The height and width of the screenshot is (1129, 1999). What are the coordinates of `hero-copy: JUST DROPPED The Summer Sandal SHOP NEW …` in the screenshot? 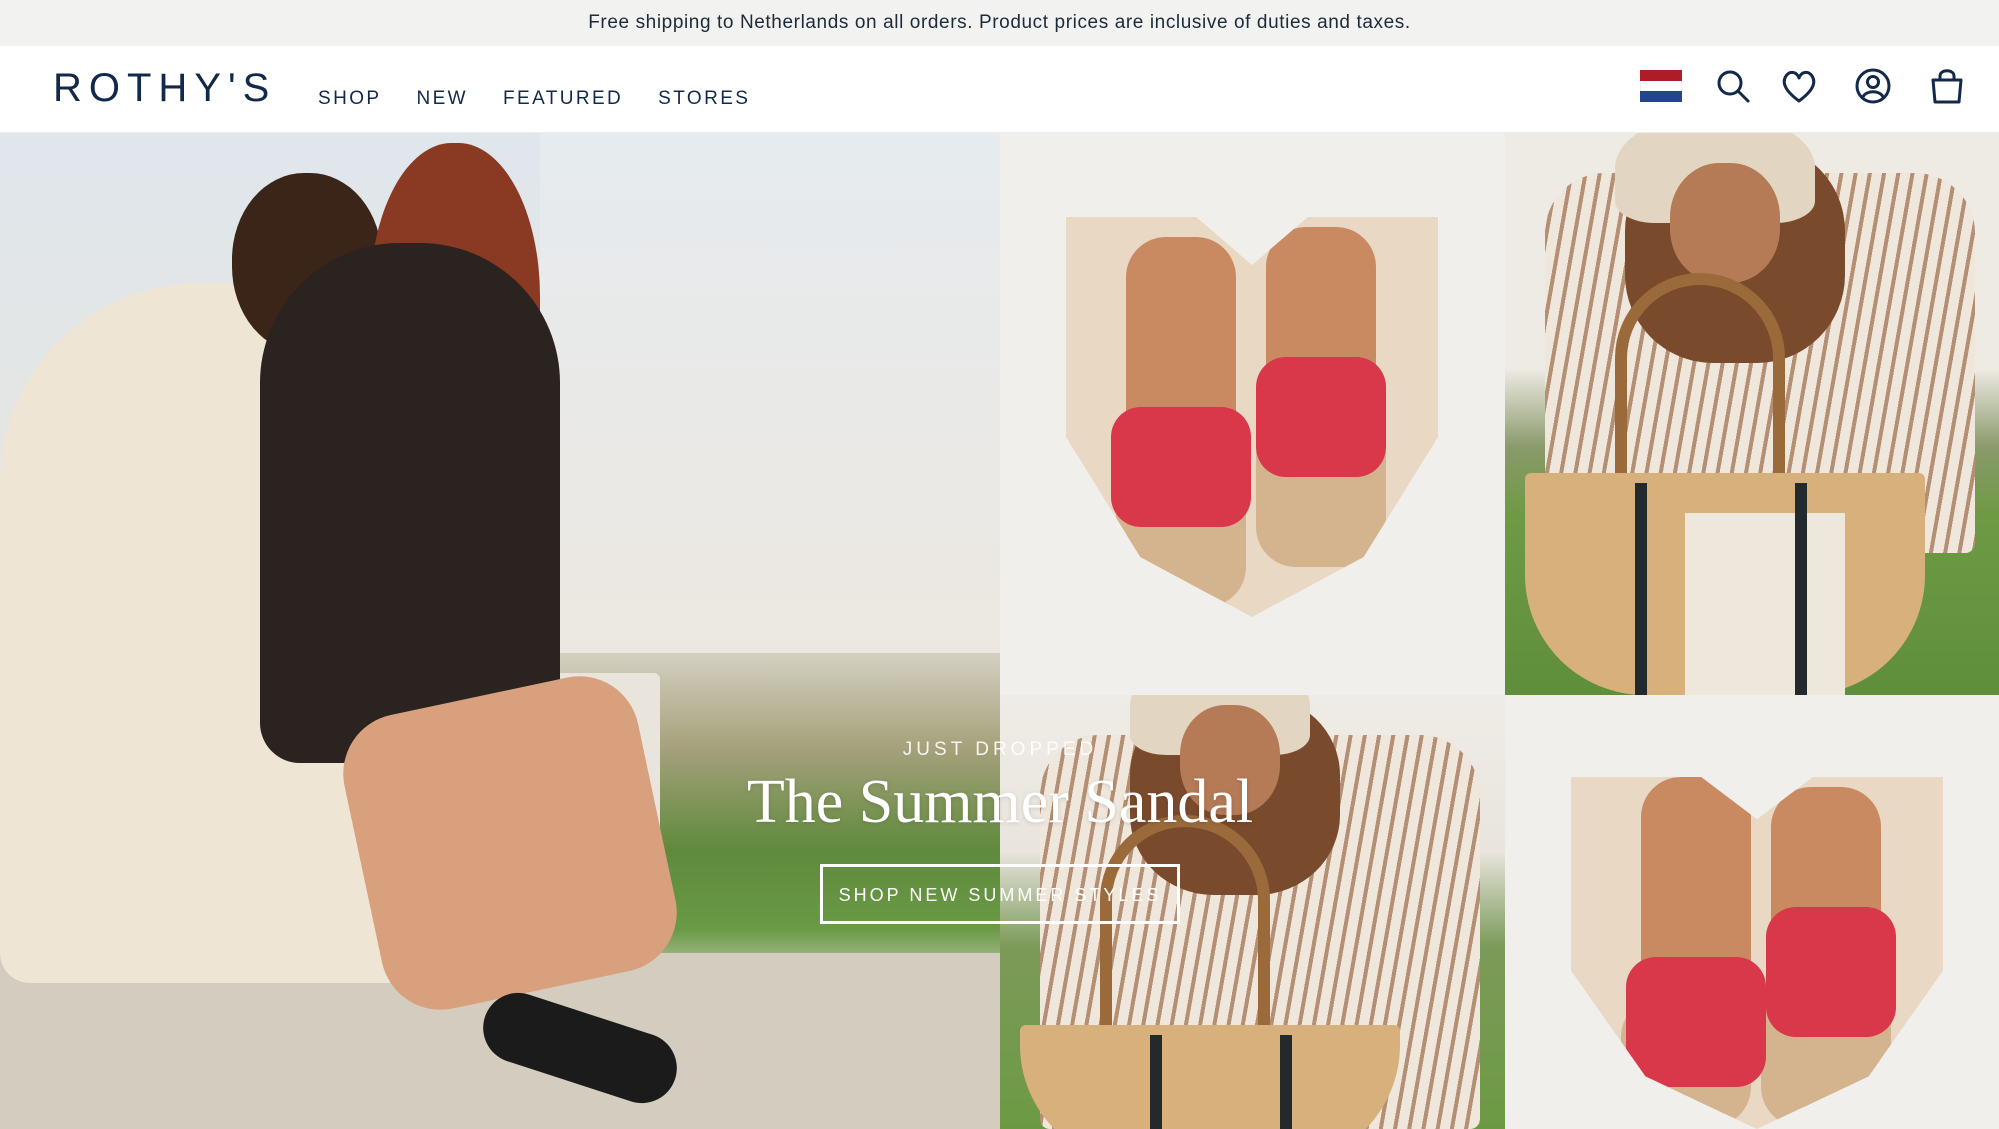 It's located at (1000, 763).